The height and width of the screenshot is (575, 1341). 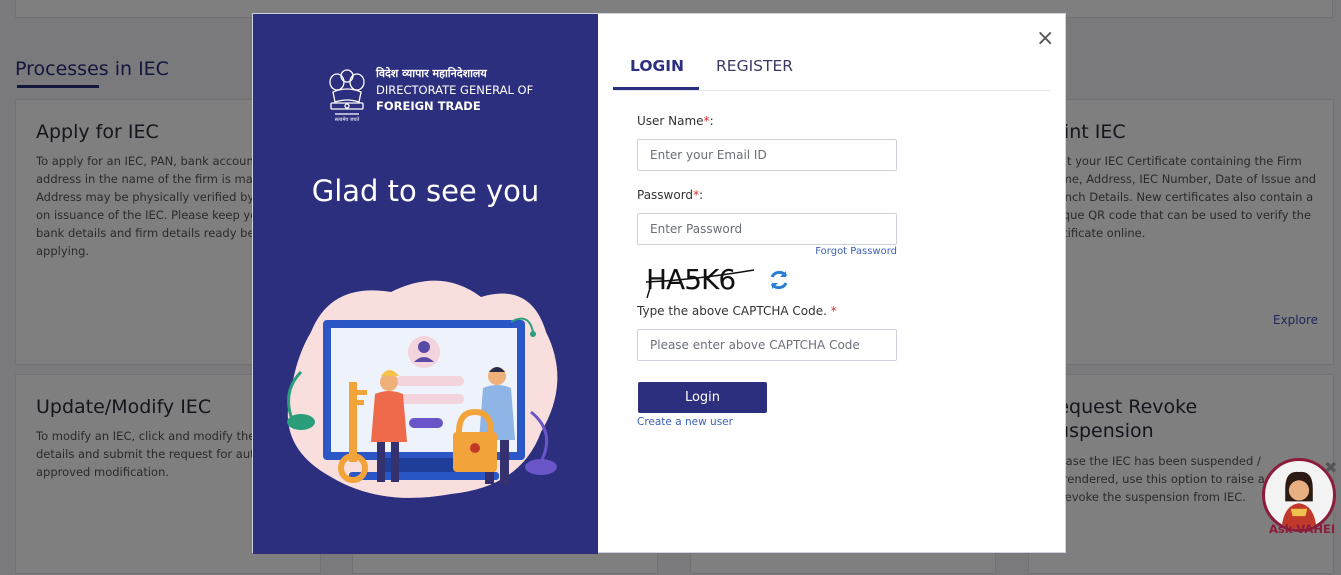 What do you see at coordinates (1045, 38) in the screenshot?
I see `close-icon: ×` at bounding box center [1045, 38].